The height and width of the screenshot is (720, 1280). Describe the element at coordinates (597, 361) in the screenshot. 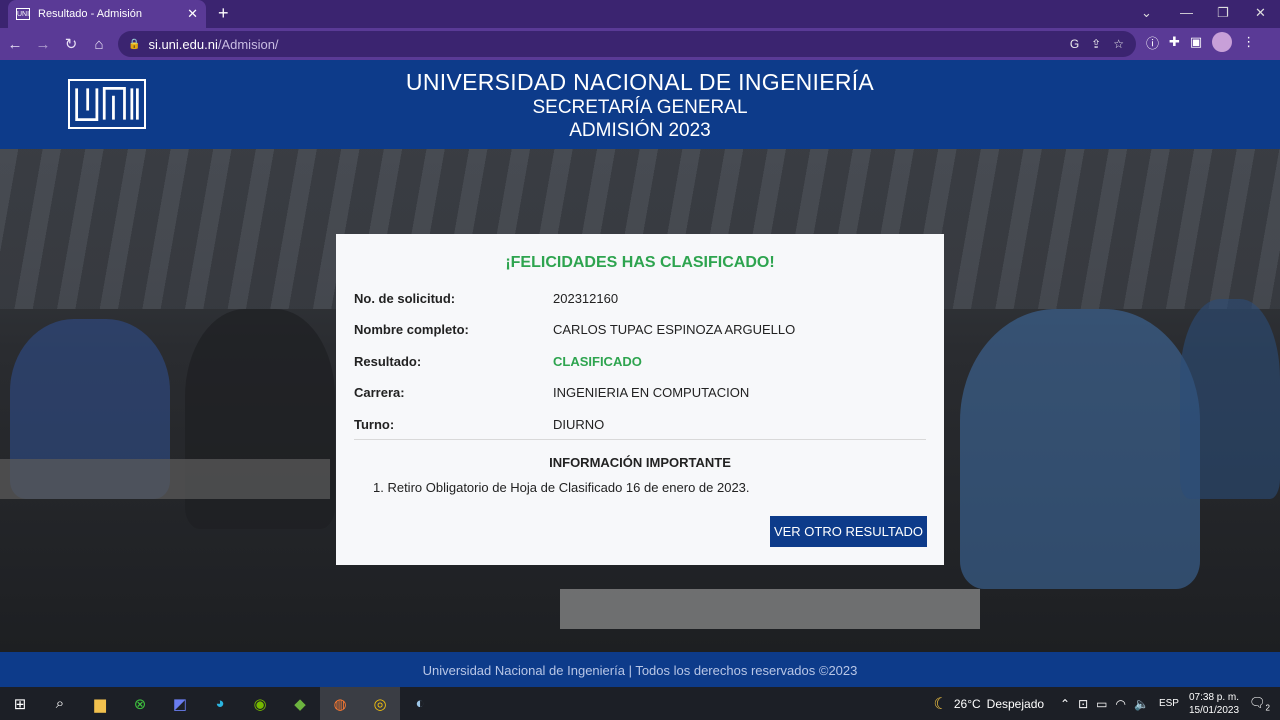

I see `result-status-value: CLASIFICADO` at that location.